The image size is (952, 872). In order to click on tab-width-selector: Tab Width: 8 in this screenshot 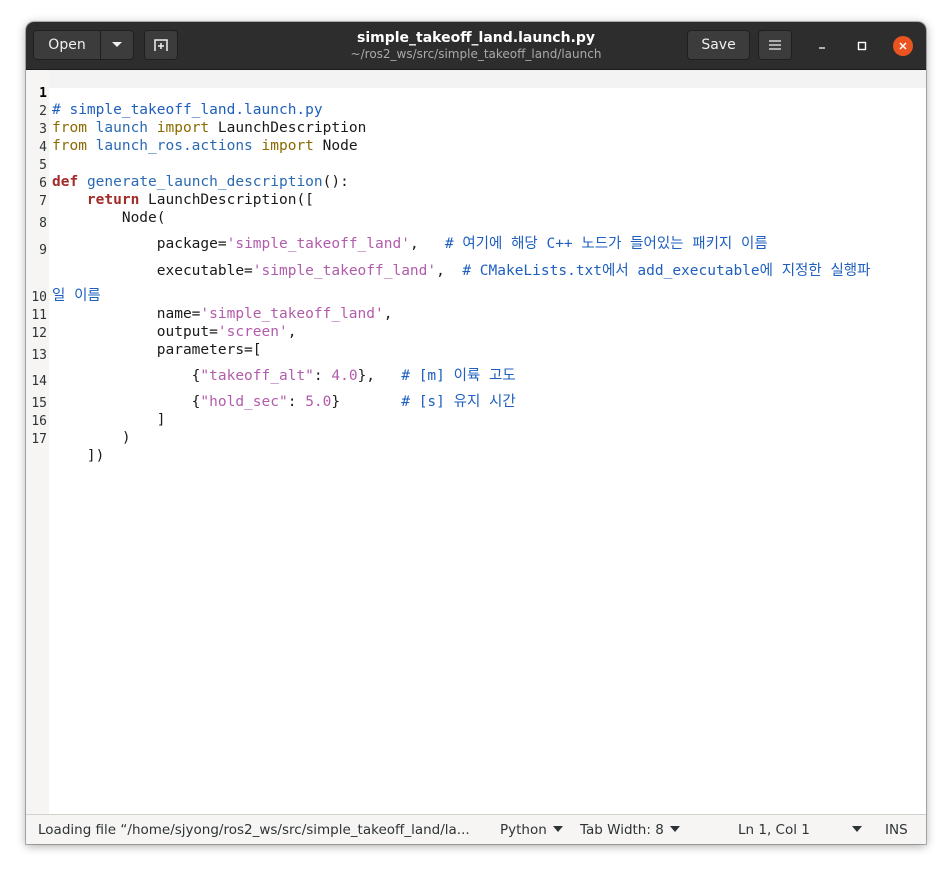, I will do `click(630, 830)`.